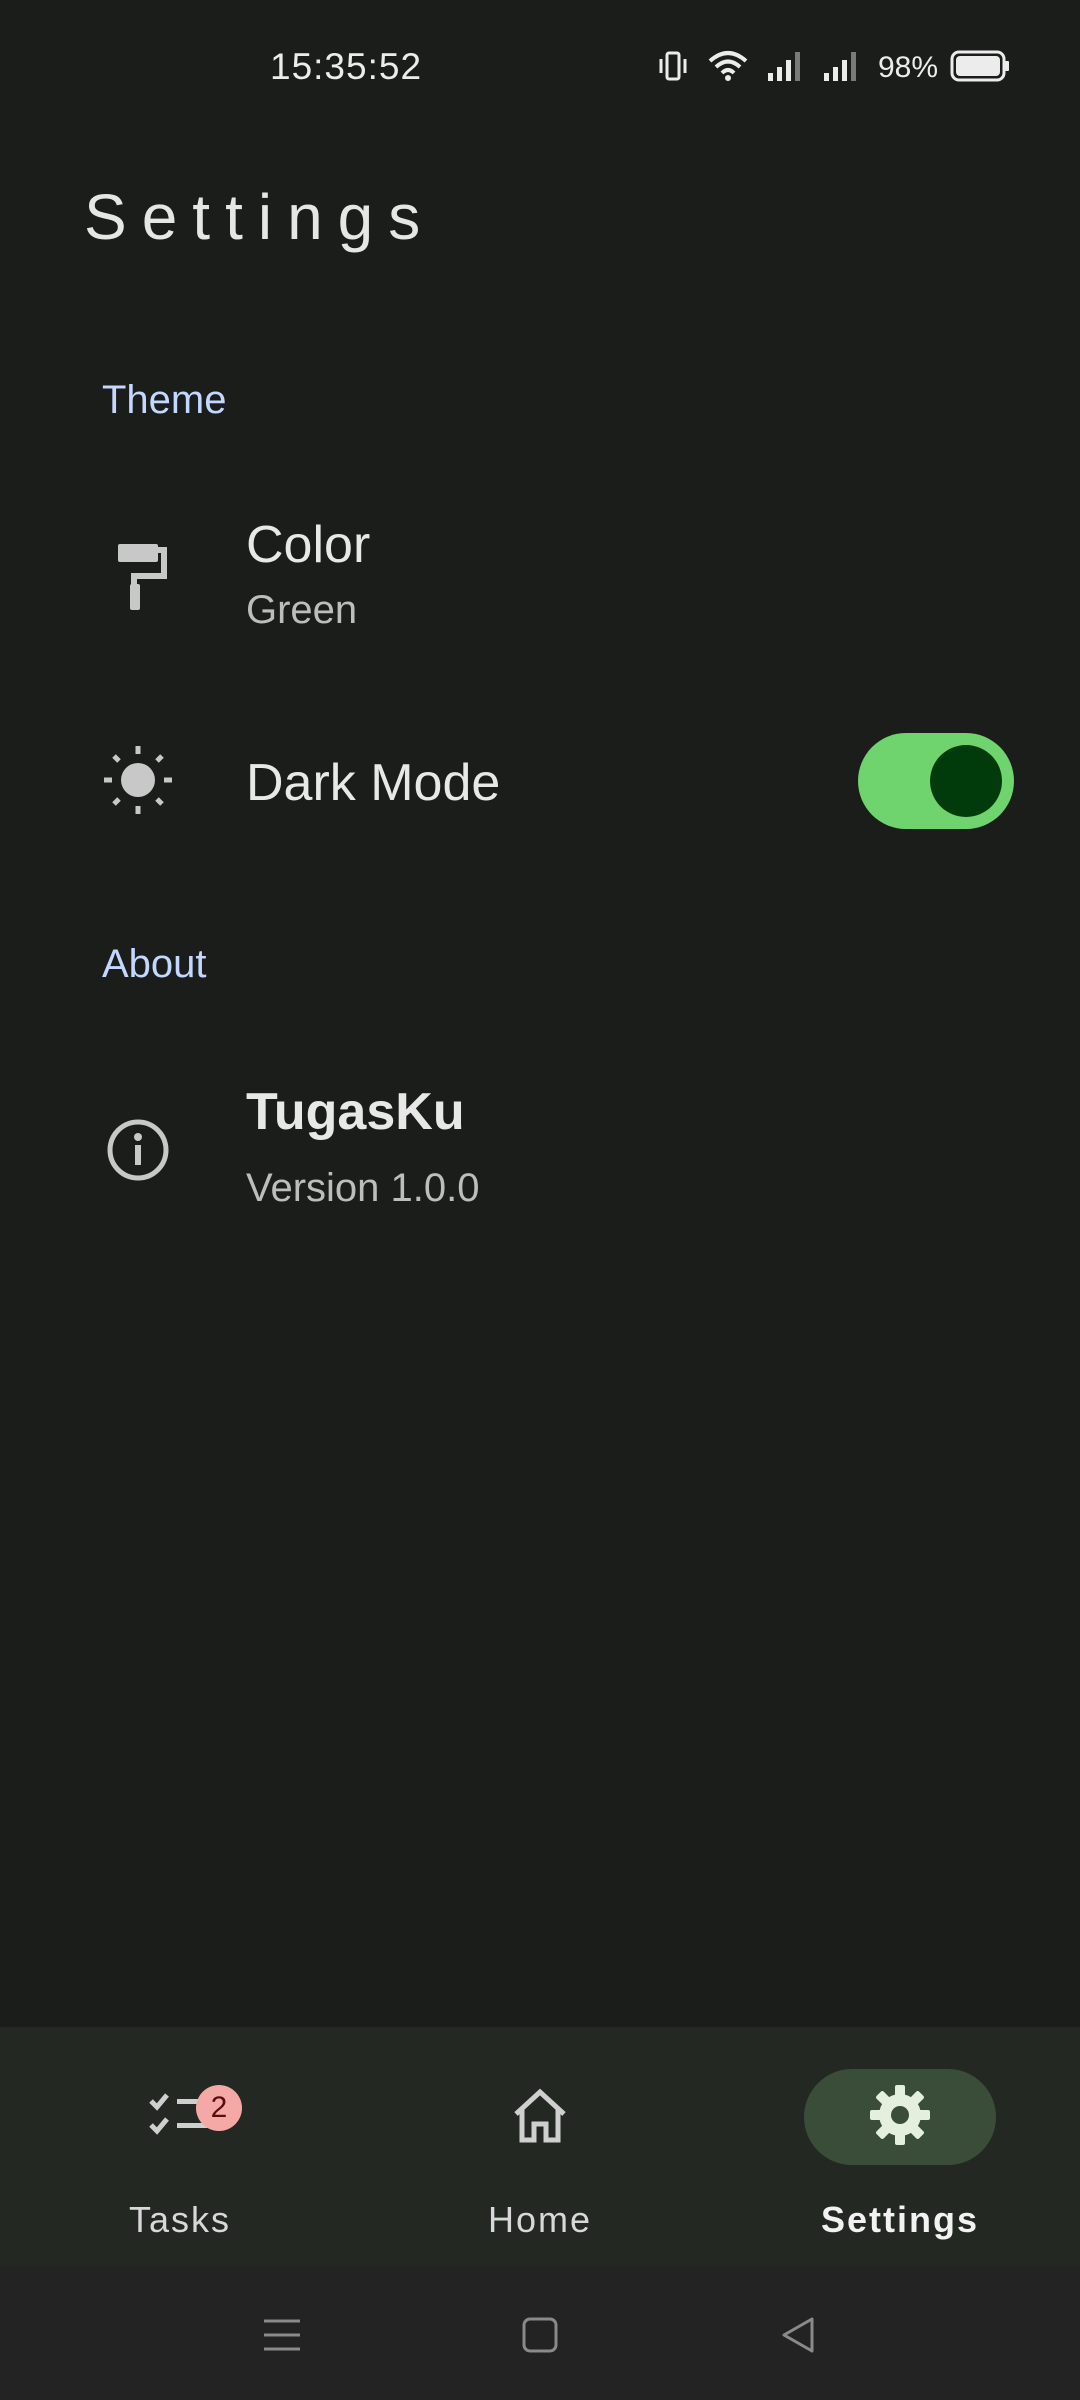  I want to click on toggle-knob, so click(966, 781).